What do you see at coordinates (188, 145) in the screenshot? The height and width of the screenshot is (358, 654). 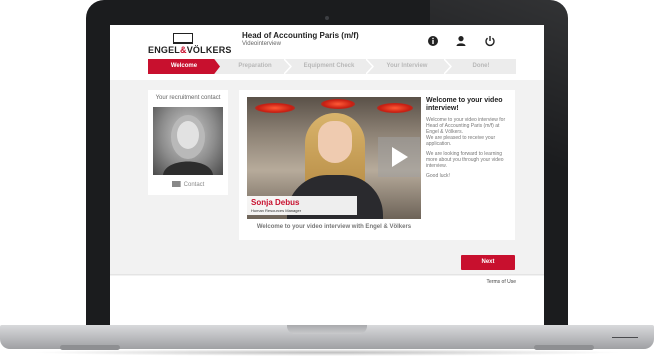 I see `person-portrait-icon` at bounding box center [188, 145].